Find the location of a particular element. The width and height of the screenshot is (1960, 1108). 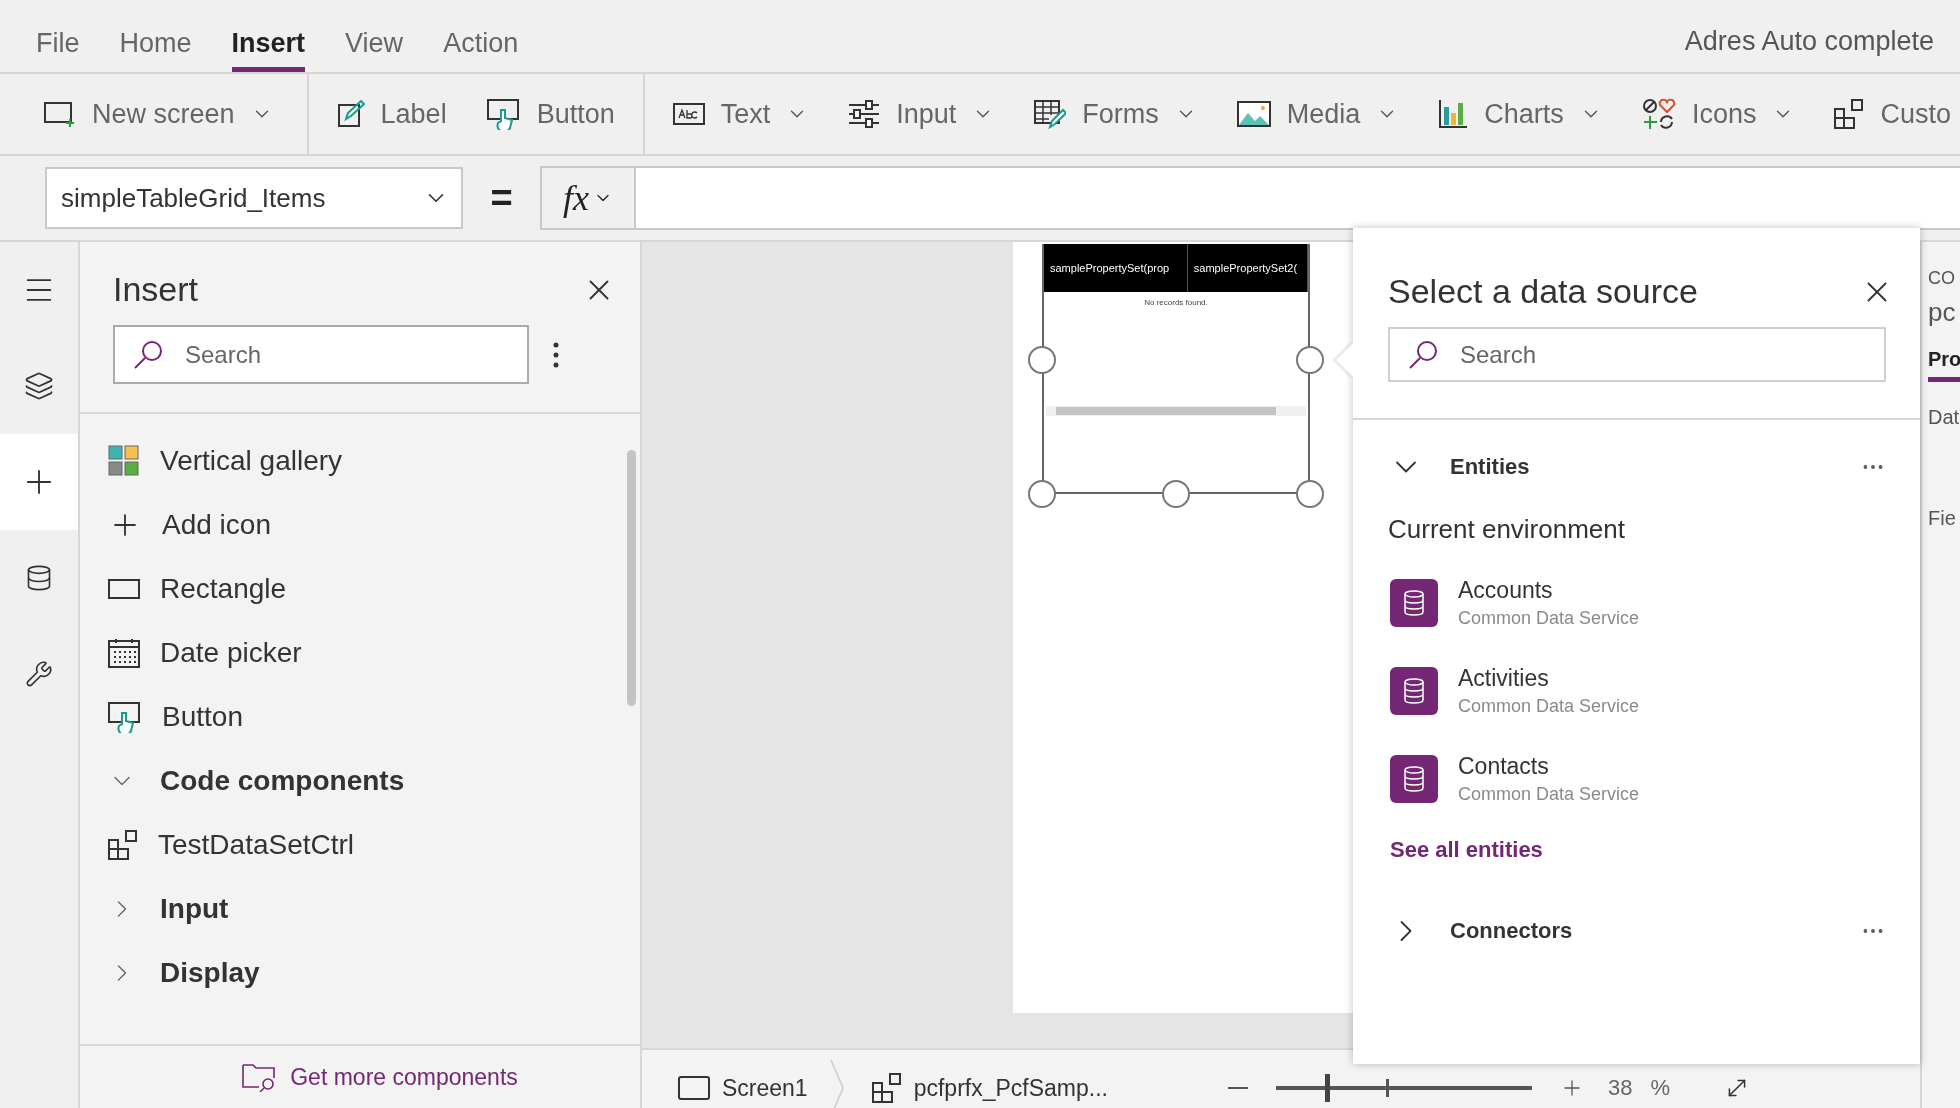

zoom-unit: % is located at coordinates (1660, 1088).